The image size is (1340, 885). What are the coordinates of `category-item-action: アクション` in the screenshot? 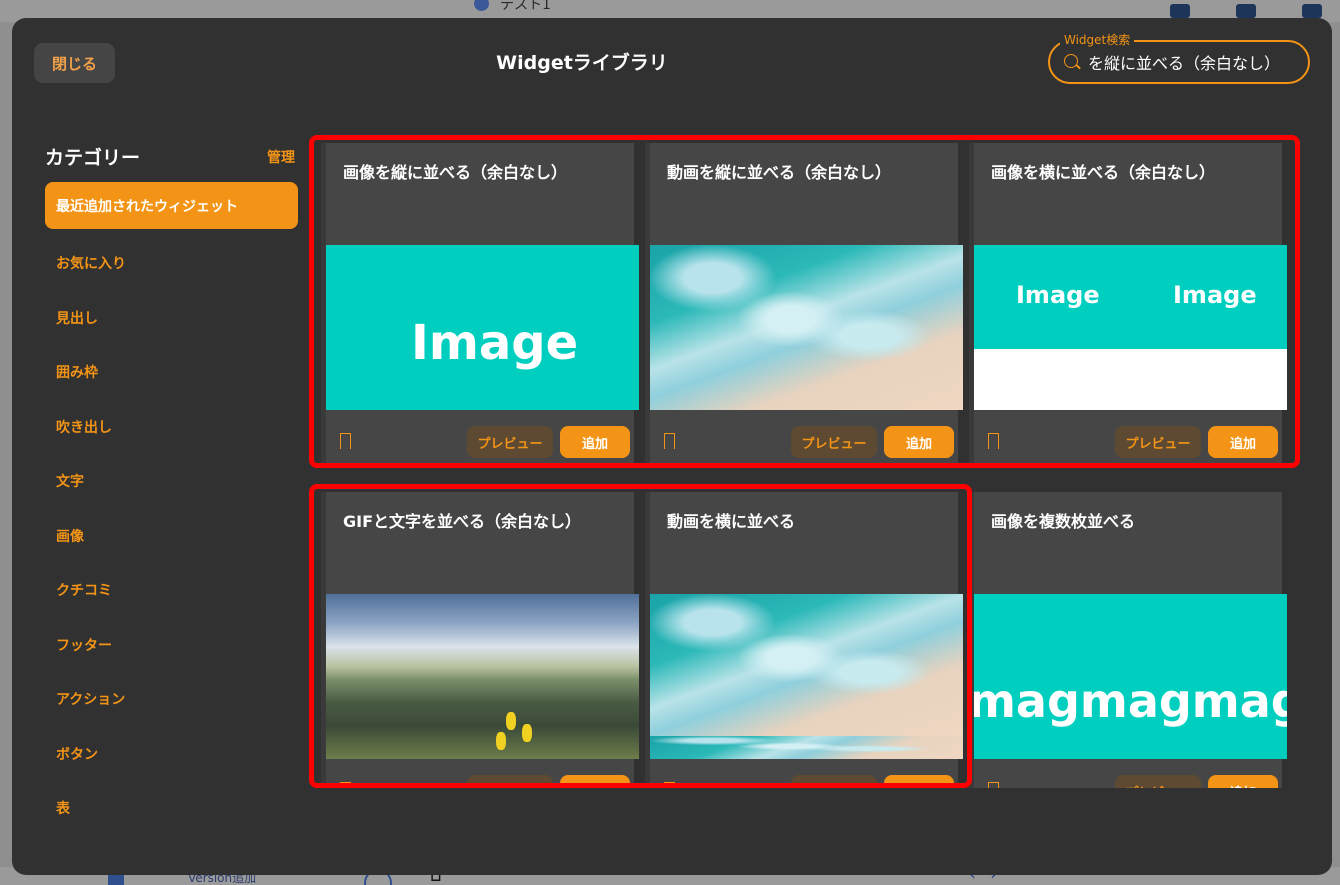 It's located at (171, 699).